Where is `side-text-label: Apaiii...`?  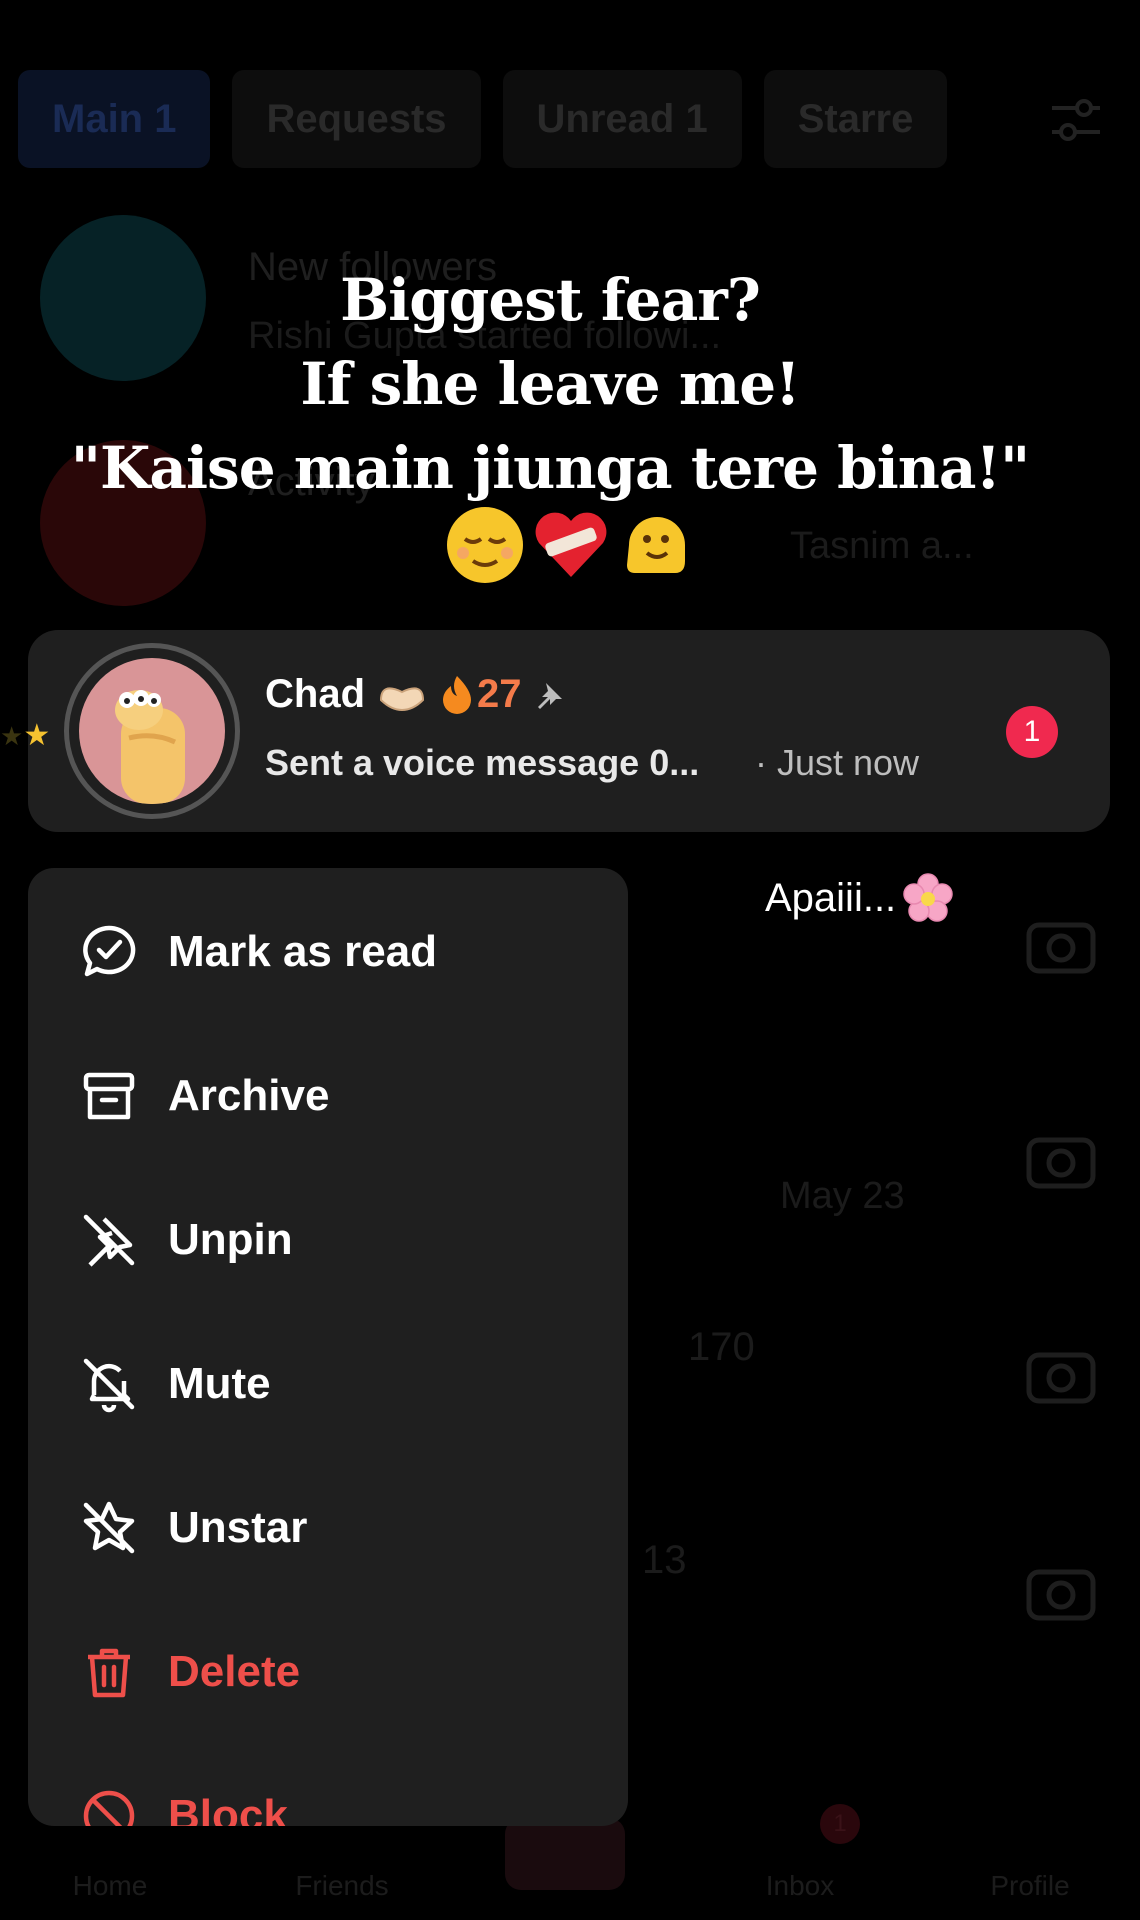 side-text-label: Apaiii... is located at coordinates (831, 897).